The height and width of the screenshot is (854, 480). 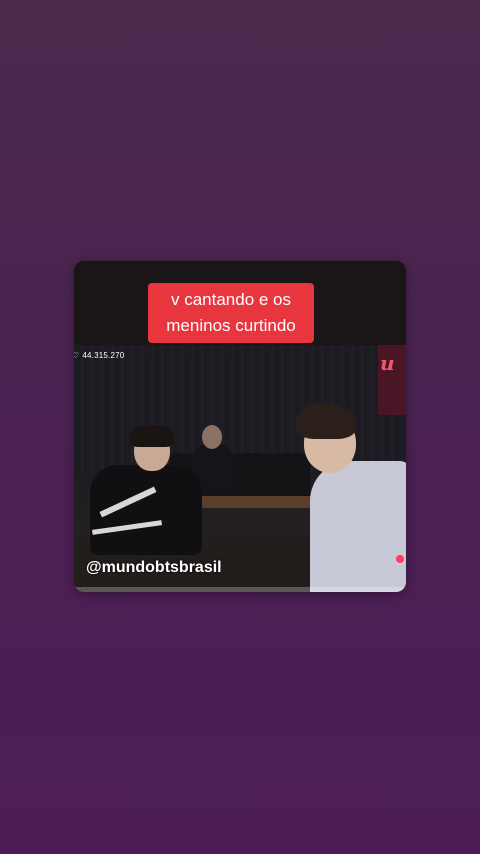 I want to click on caption-strip: v cantando e os meninos curtindo, so click(x=240, y=303).